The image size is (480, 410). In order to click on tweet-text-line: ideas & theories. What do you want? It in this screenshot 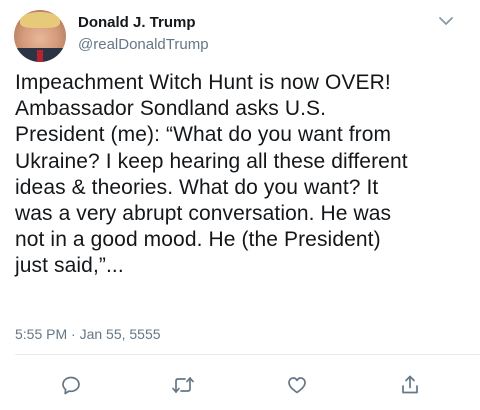, I will do `click(197, 187)`.